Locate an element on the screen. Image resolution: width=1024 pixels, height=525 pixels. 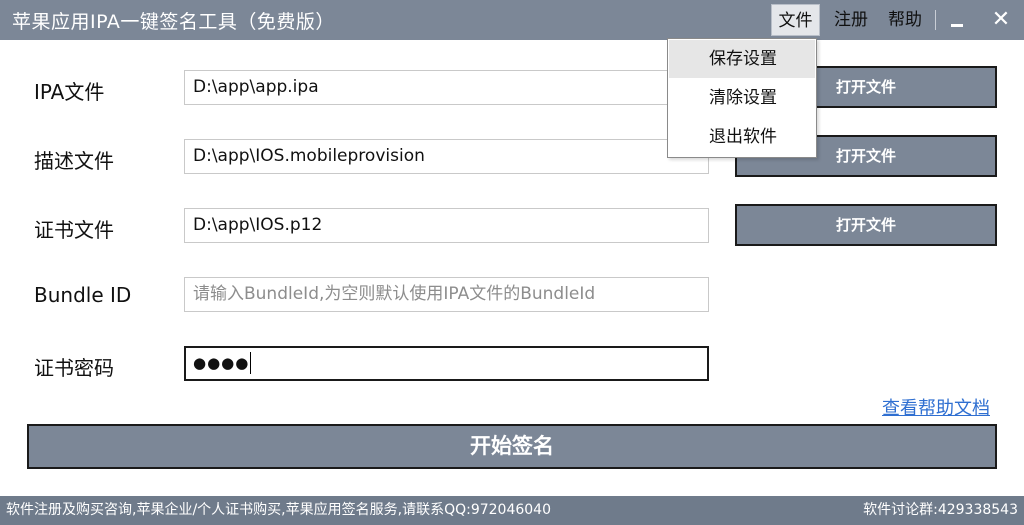
cert-password-label: 证书密码 is located at coordinates (74, 368).